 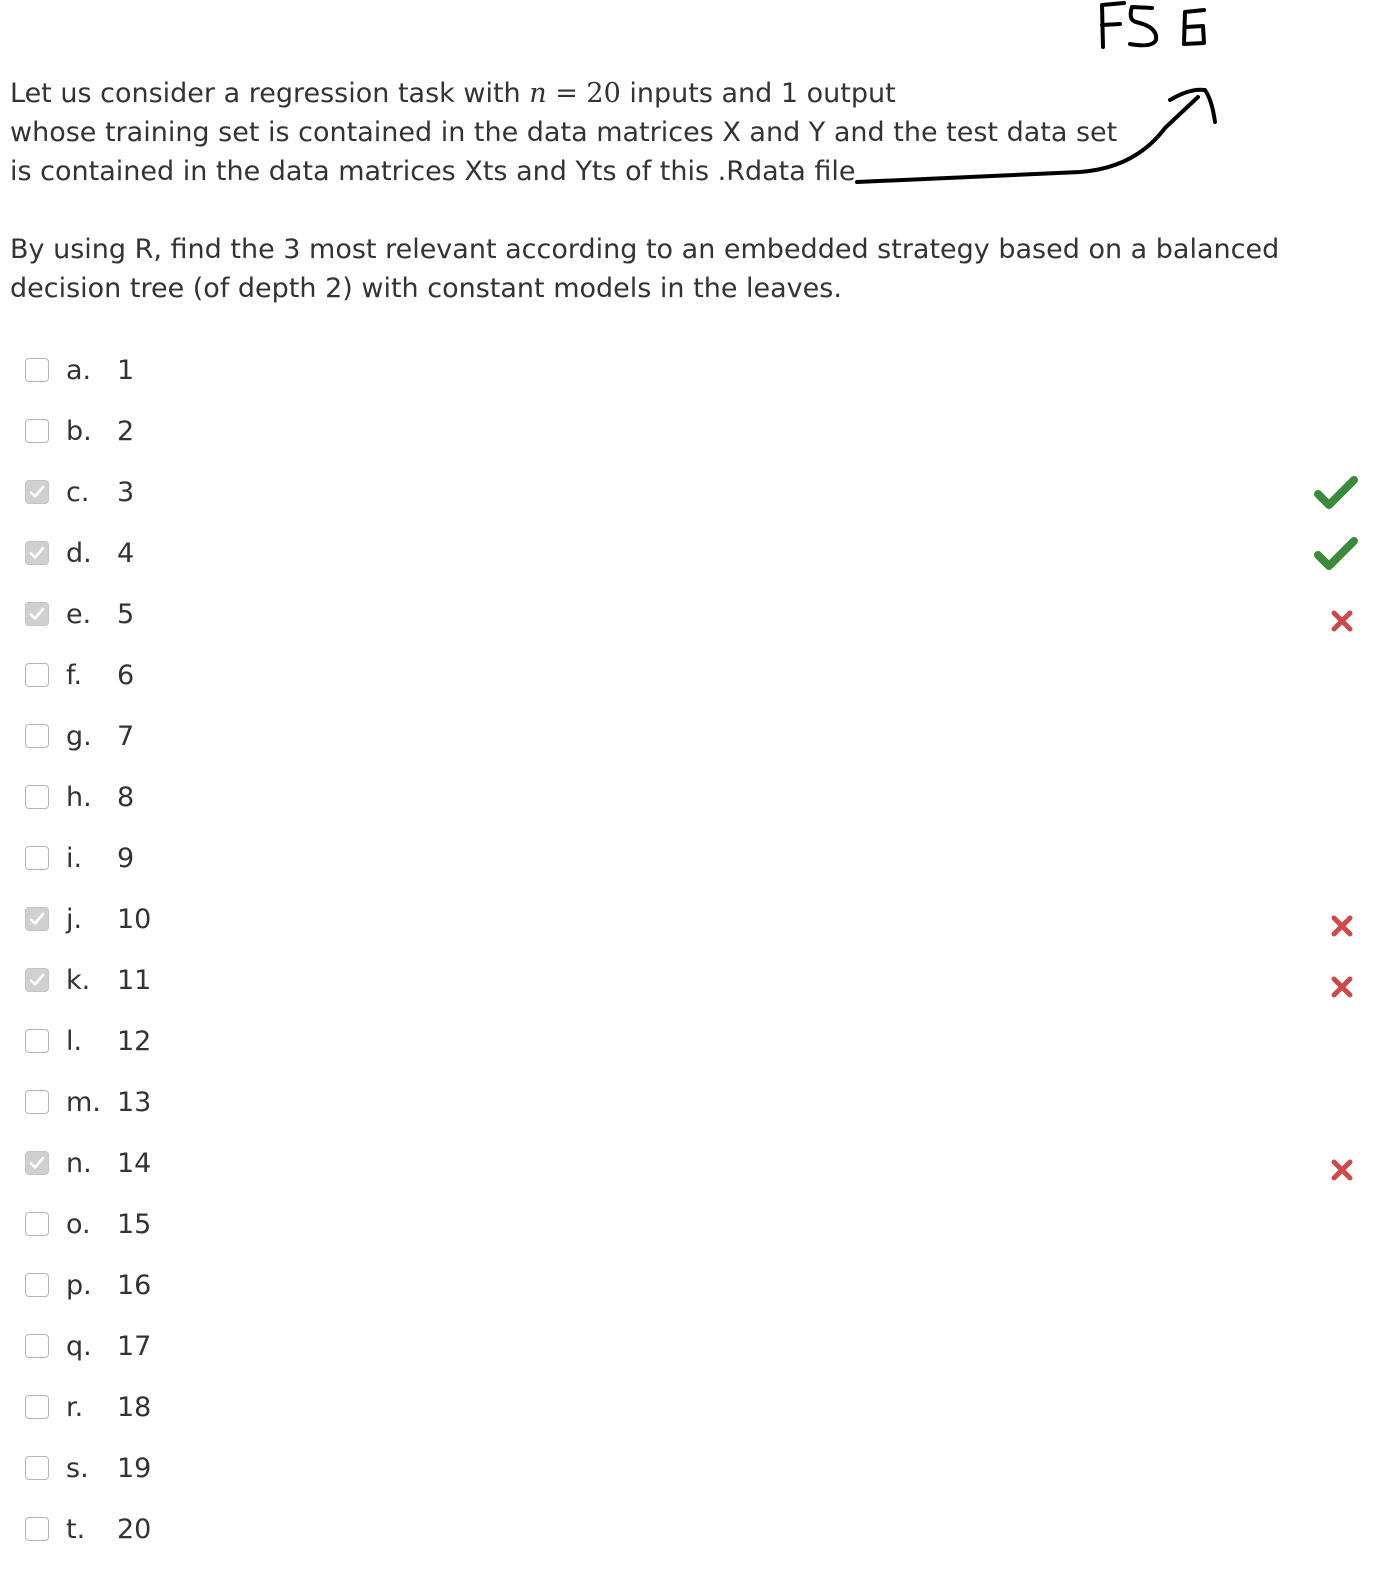 What do you see at coordinates (79, 1285) in the screenshot?
I see `answer-option-letter: p.` at bounding box center [79, 1285].